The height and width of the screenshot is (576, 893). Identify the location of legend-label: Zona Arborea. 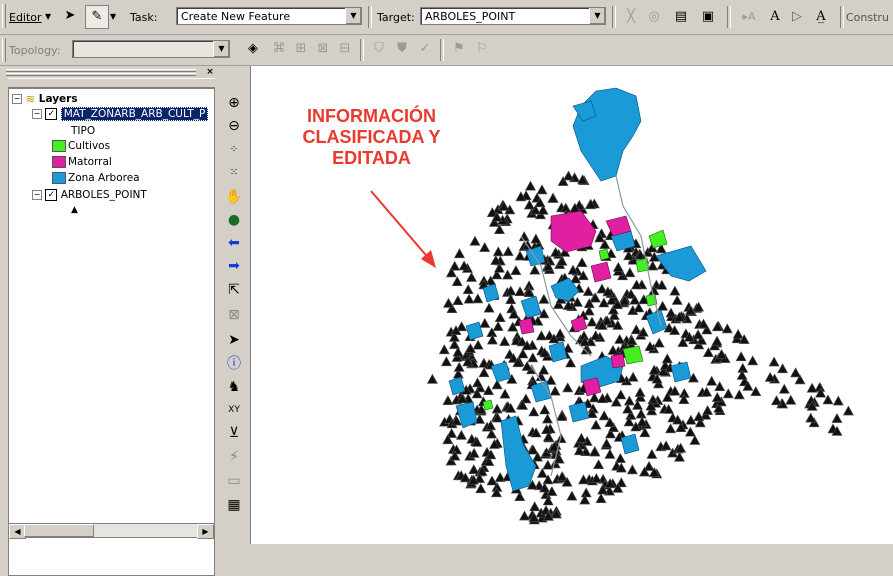
(104, 178).